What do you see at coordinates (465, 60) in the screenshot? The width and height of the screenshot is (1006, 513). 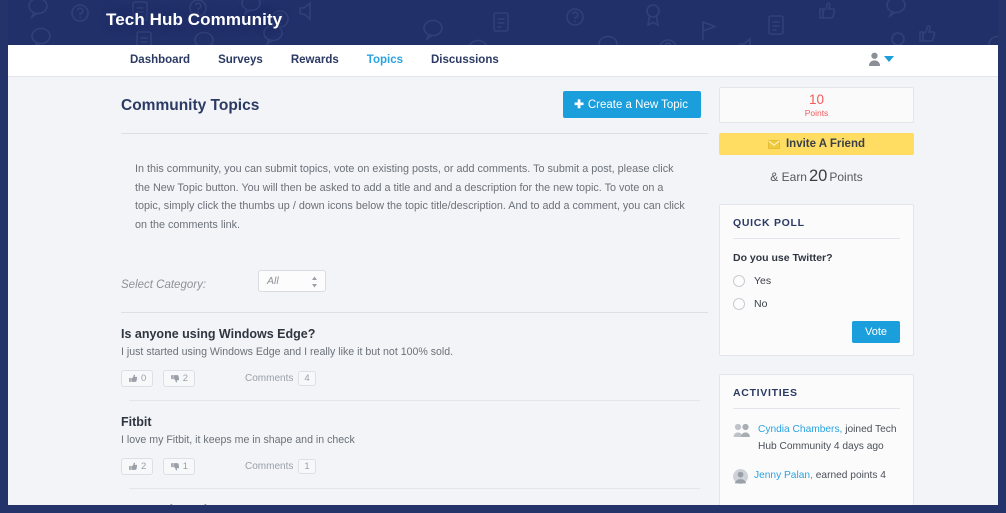 I see `nav-item-discussions: Discussions` at bounding box center [465, 60].